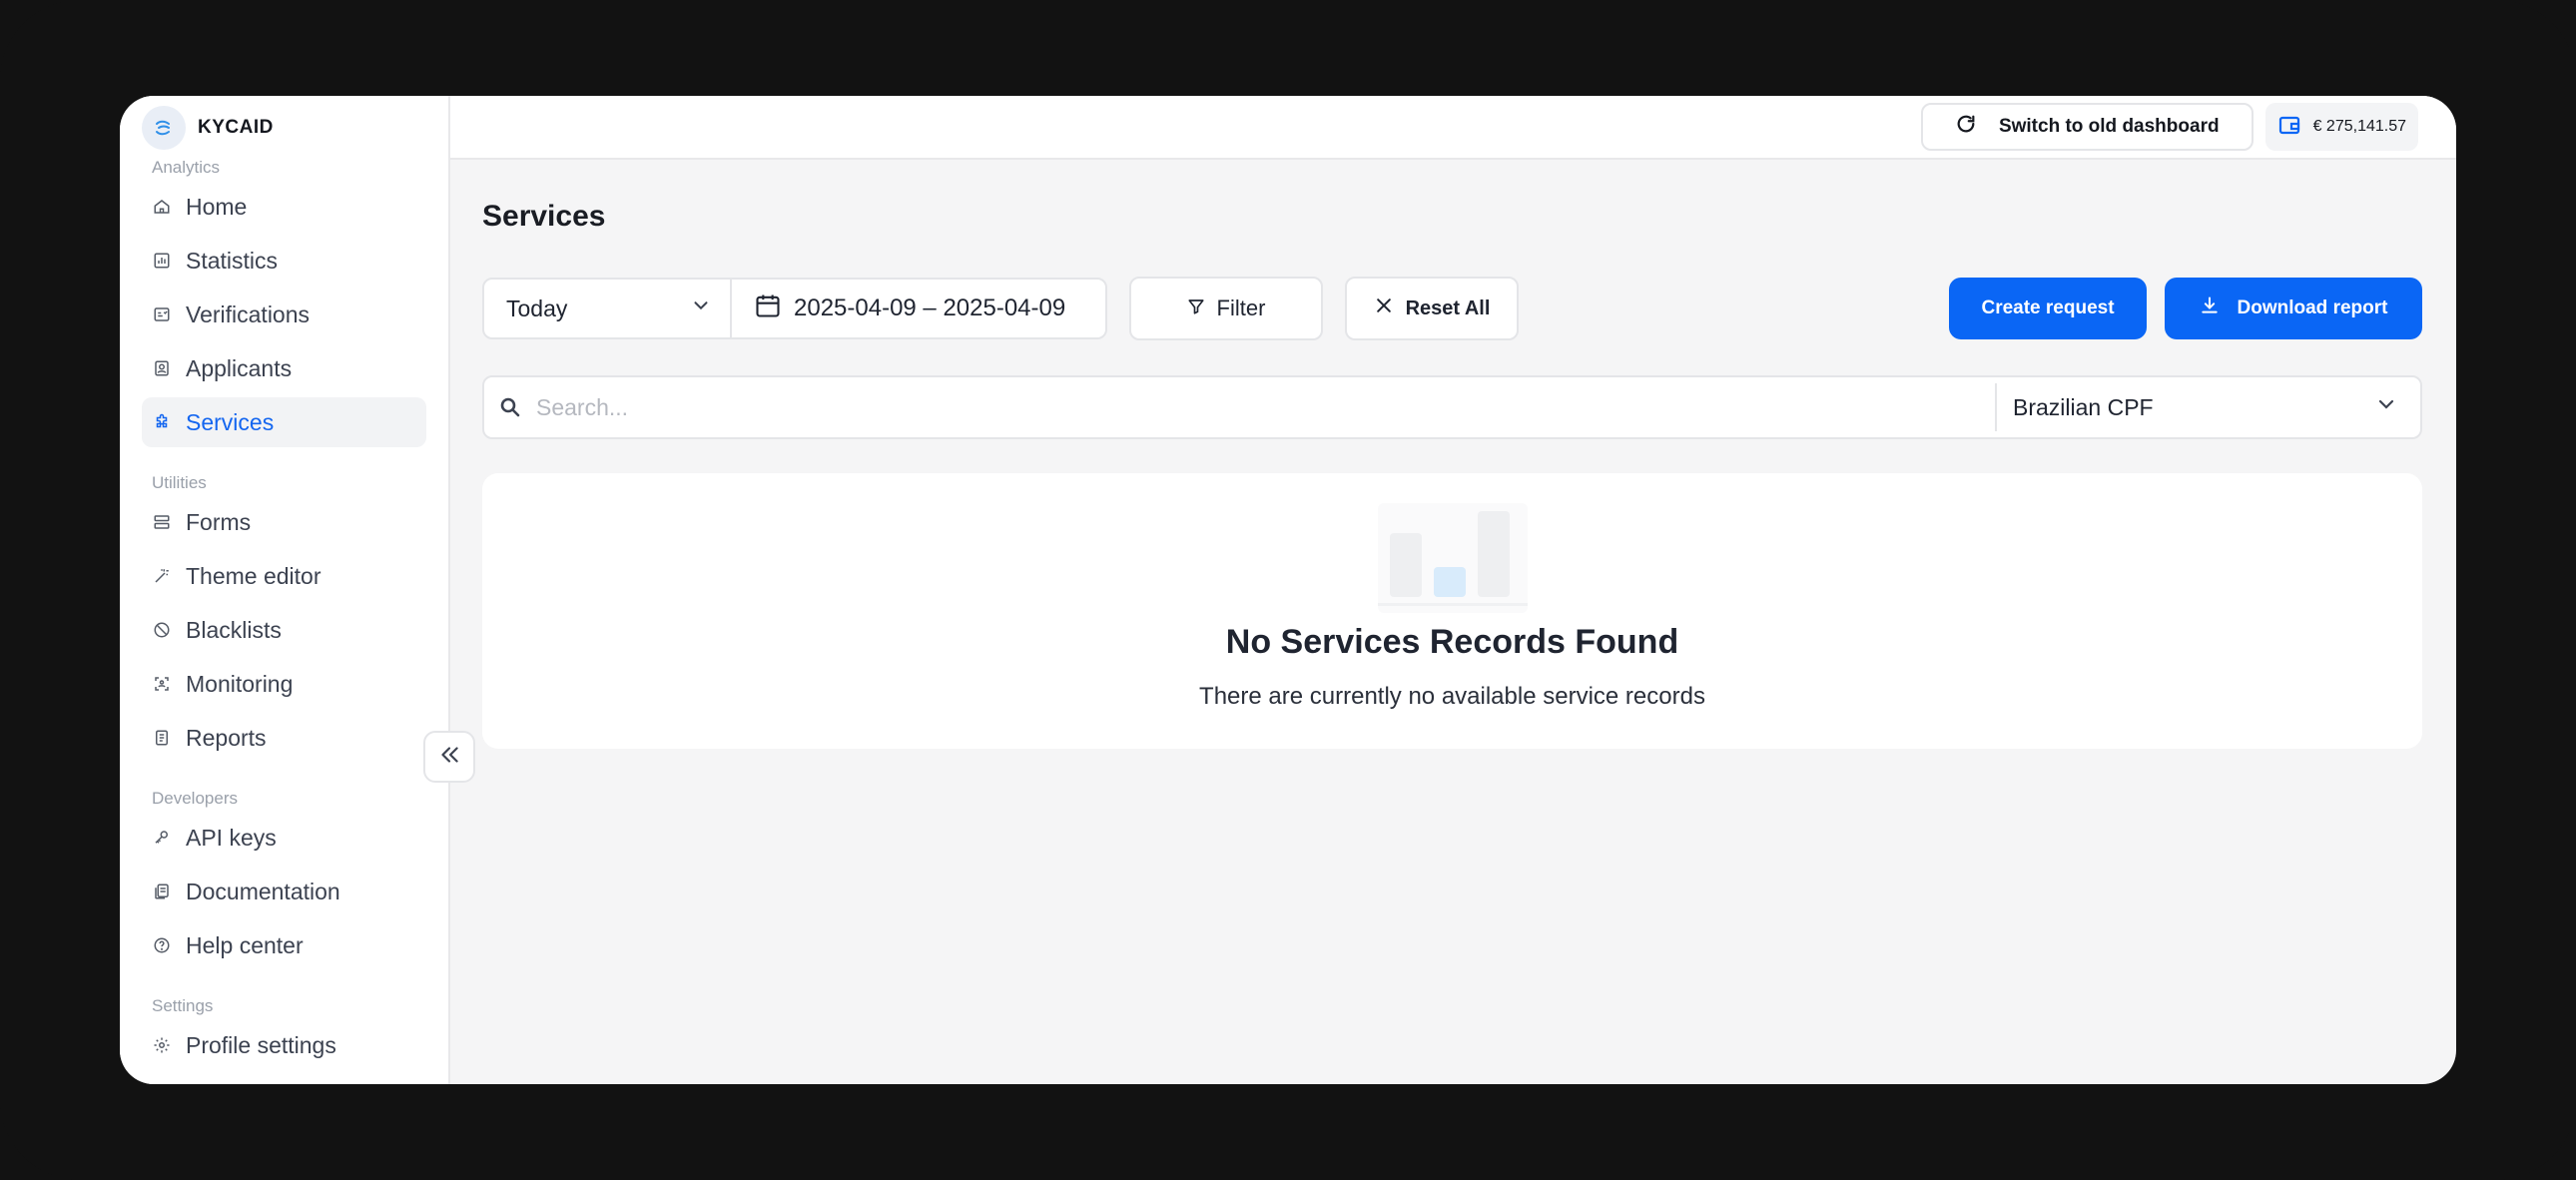  What do you see at coordinates (1384, 308) in the screenshot?
I see `close-icon` at bounding box center [1384, 308].